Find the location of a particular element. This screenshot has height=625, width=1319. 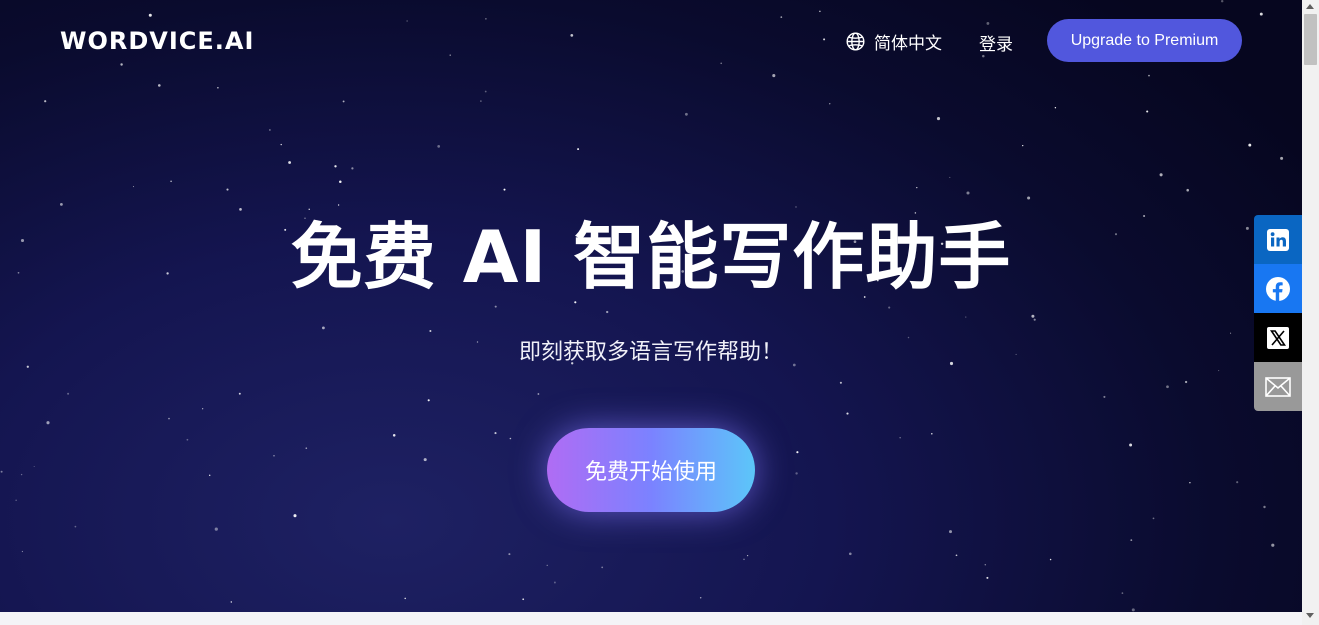

share-email-button is located at coordinates (1278, 386).